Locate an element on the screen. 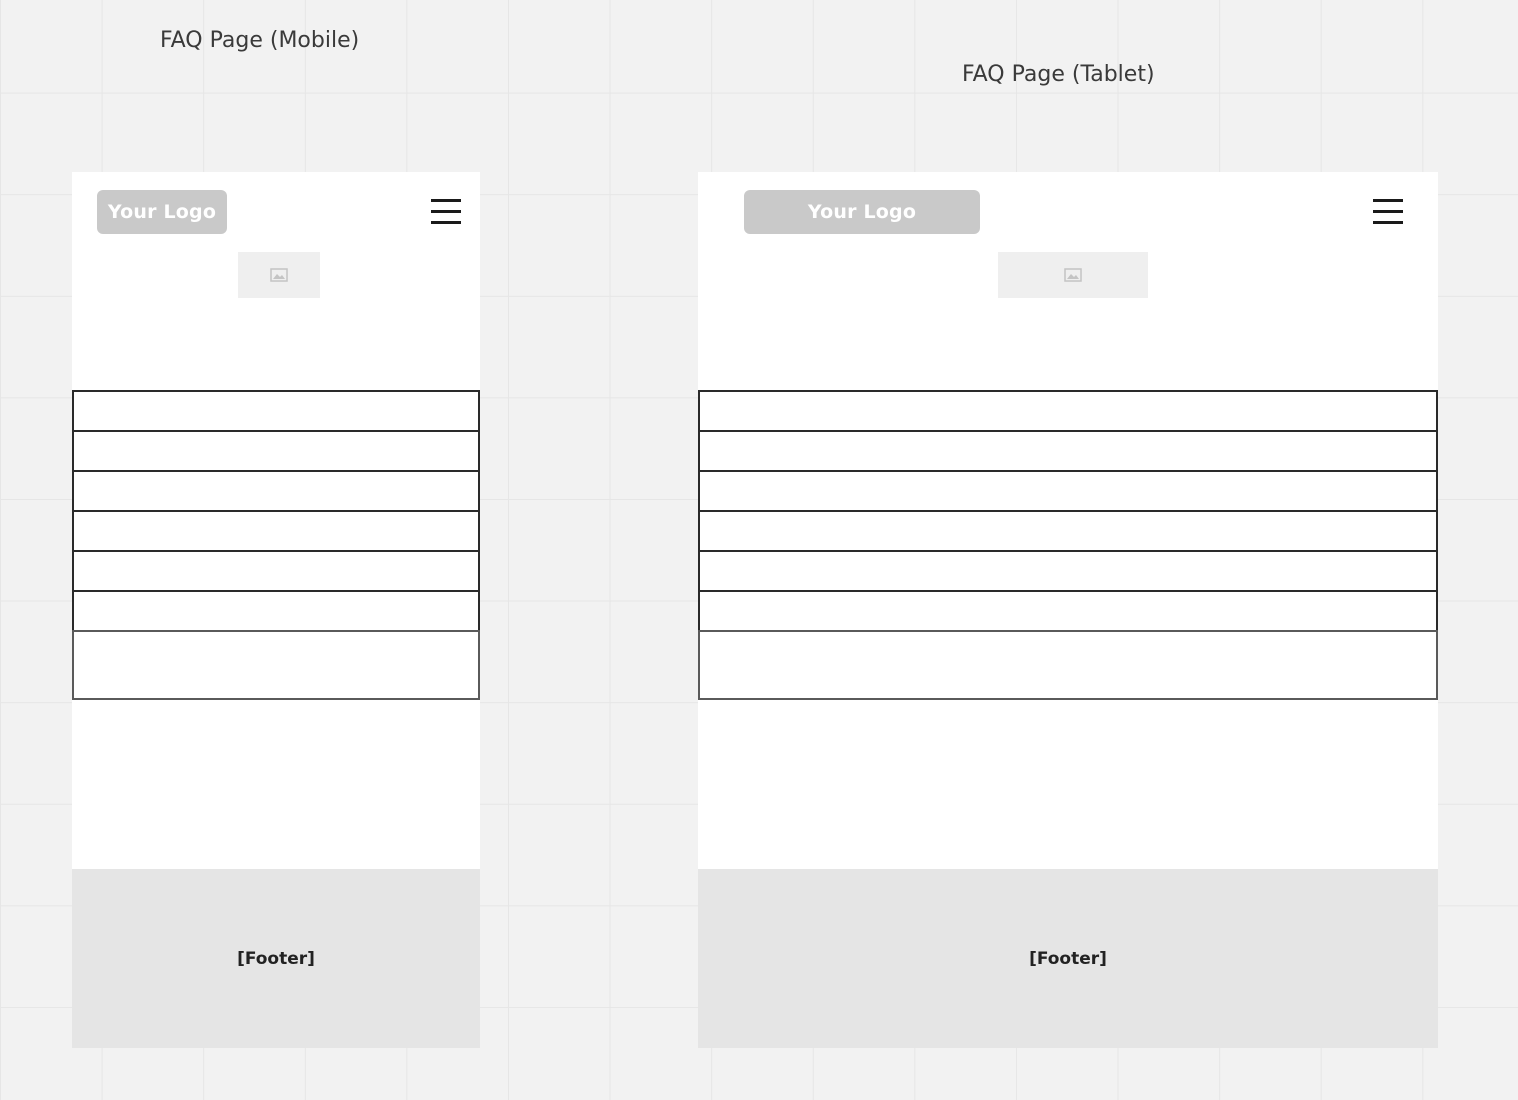 This screenshot has width=1518, height=1100. frame-title-mobile: FAQ Page (Mobile) is located at coordinates (260, 40).